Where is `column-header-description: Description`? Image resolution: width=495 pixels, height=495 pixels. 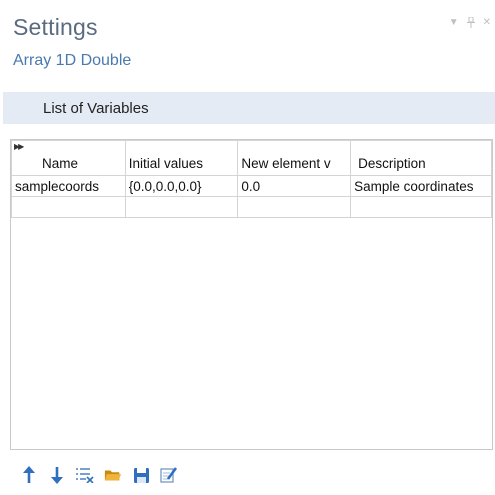 column-header-description: Description is located at coordinates (421, 158).